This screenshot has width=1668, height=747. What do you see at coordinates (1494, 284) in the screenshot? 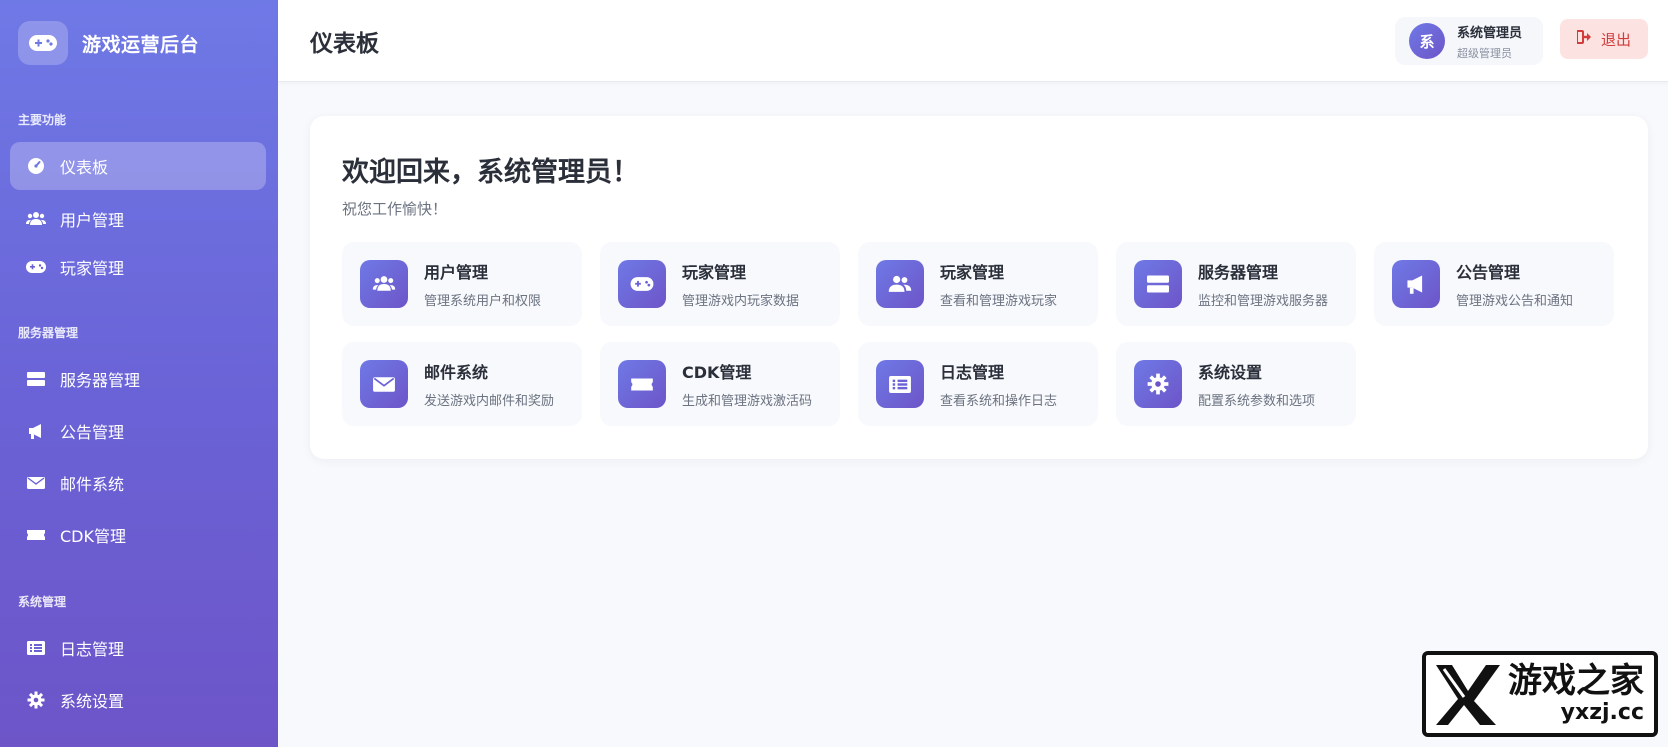
I see `quick-link-announcements: 公告管理管理游戏公告和通知` at bounding box center [1494, 284].